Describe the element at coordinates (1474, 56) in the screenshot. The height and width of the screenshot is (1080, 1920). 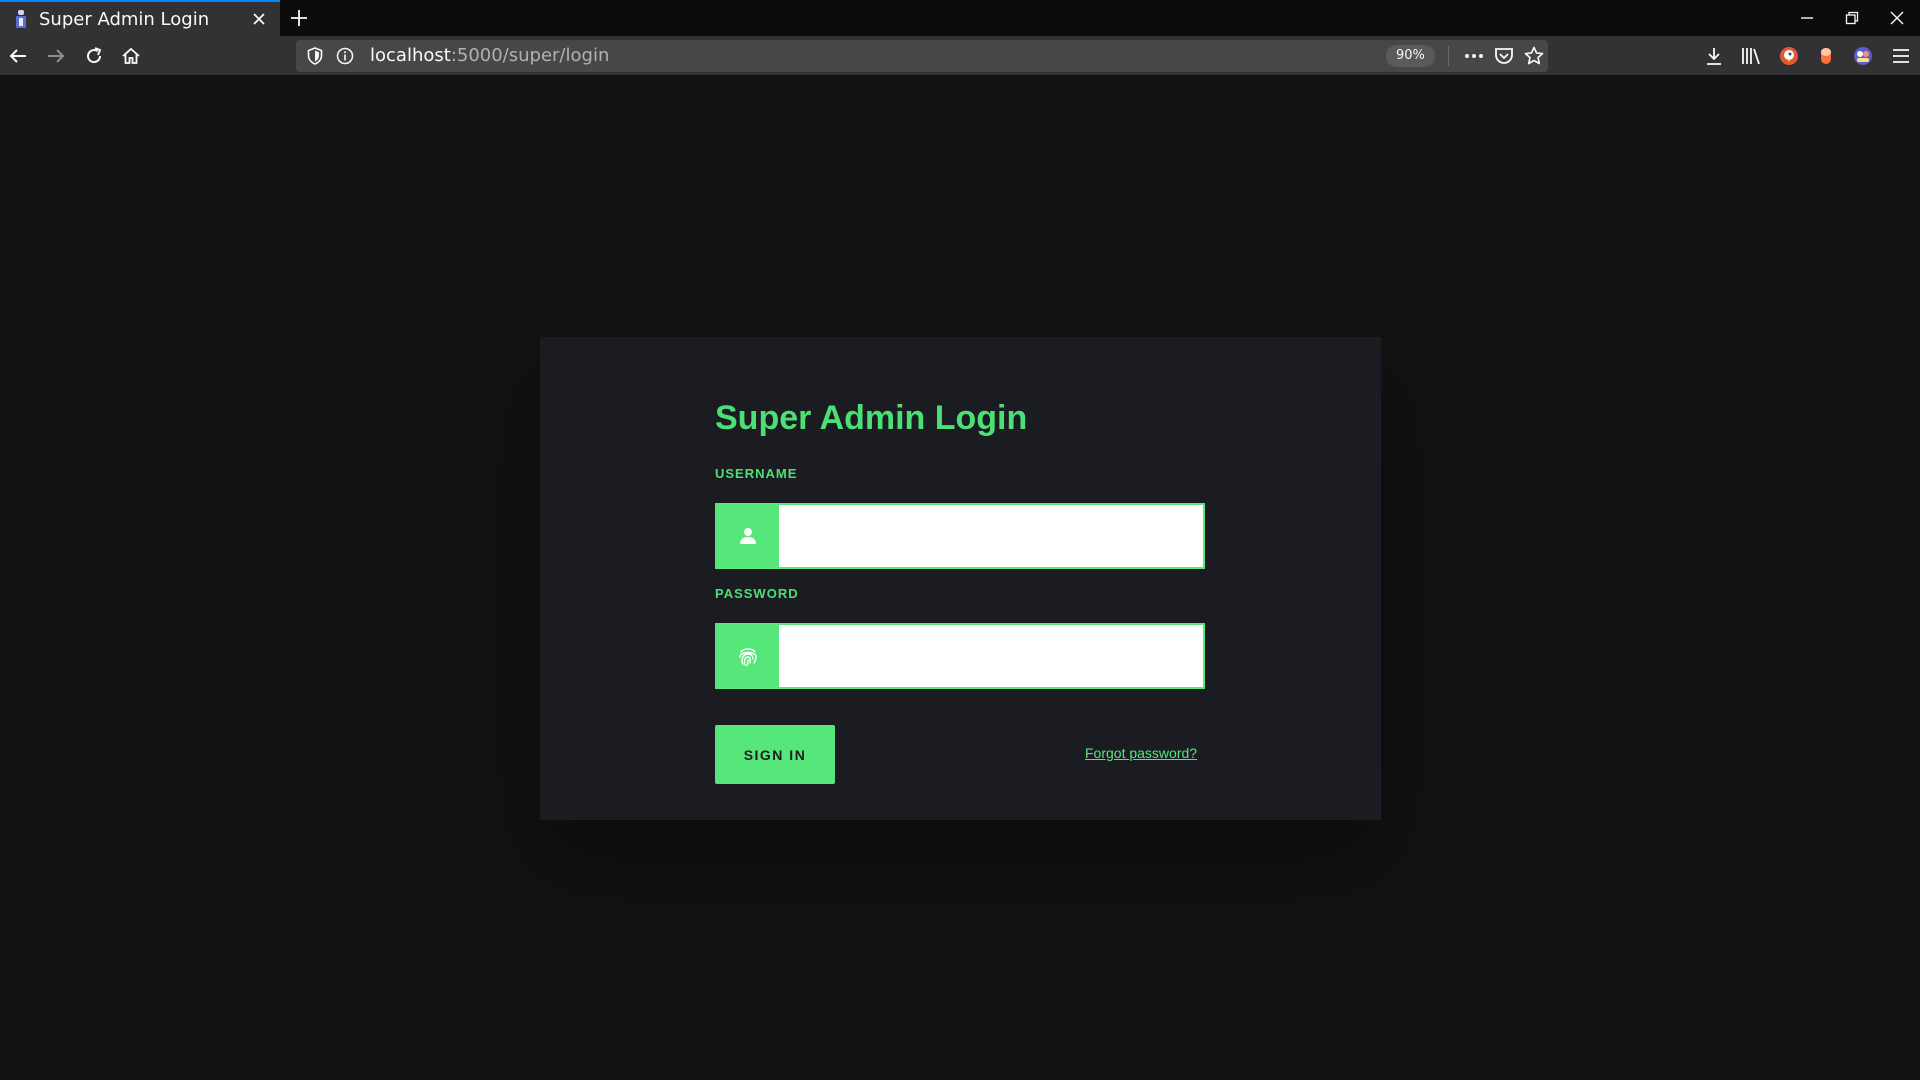
I see `page-actions-icon` at that location.